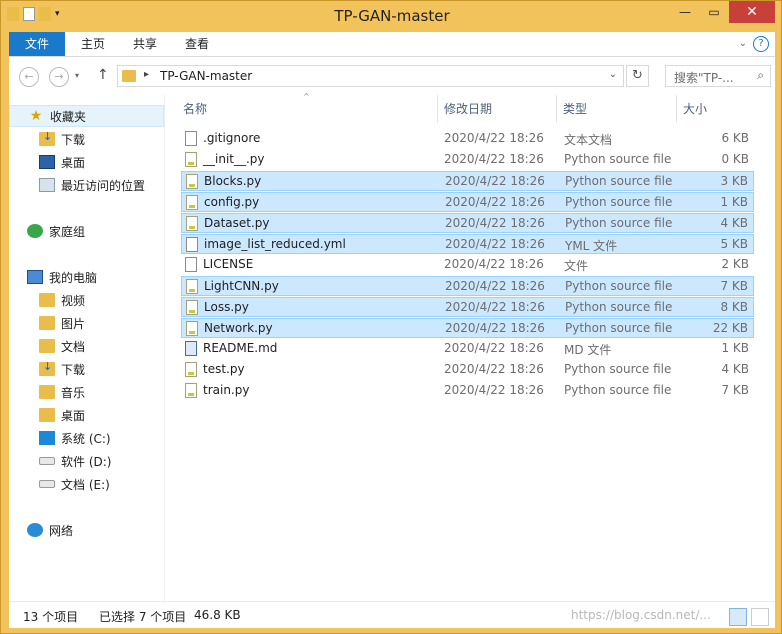 The image size is (782, 634). What do you see at coordinates (685, 12) in the screenshot?
I see `minimize-button: —` at bounding box center [685, 12].